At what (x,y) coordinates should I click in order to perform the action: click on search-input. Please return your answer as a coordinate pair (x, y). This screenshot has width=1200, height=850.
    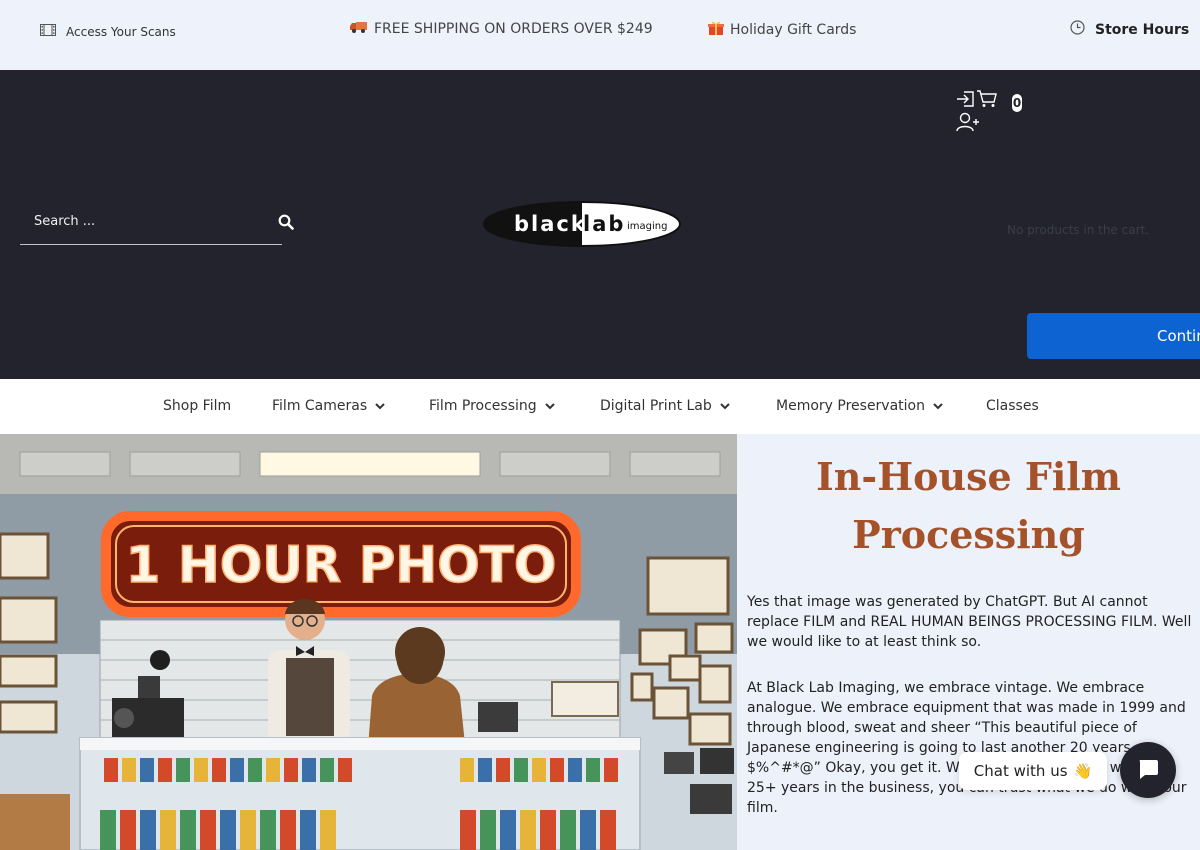
    Looking at the image, I should click on (149, 221).